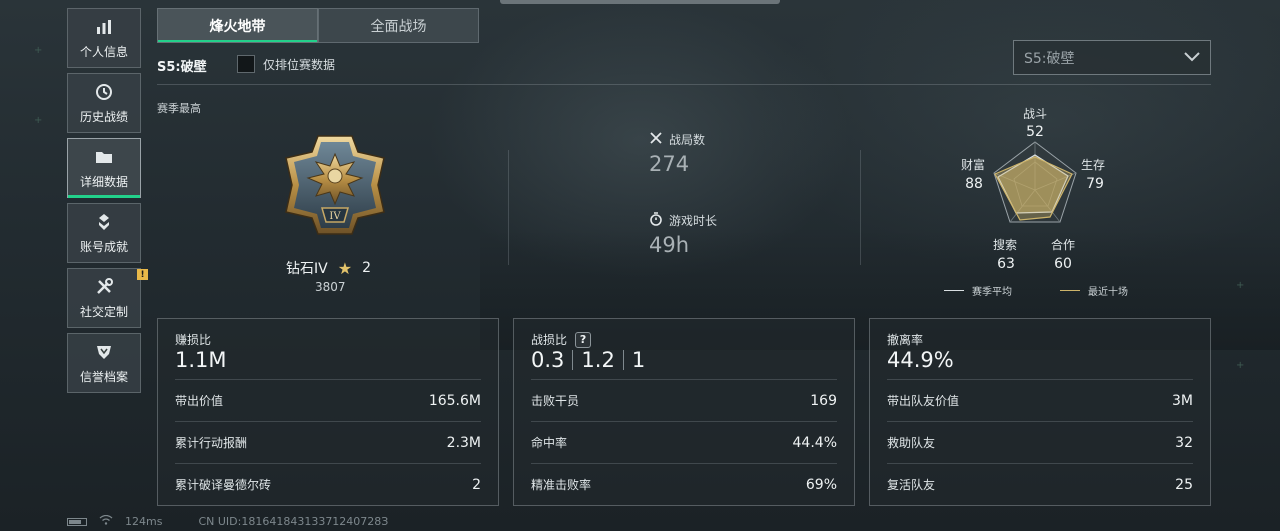 The image size is (1280, 531). What do you see at coordinates (330, 287) in the screenshot?
I see `rank-score: 3807` at bounding box center [330, 287].